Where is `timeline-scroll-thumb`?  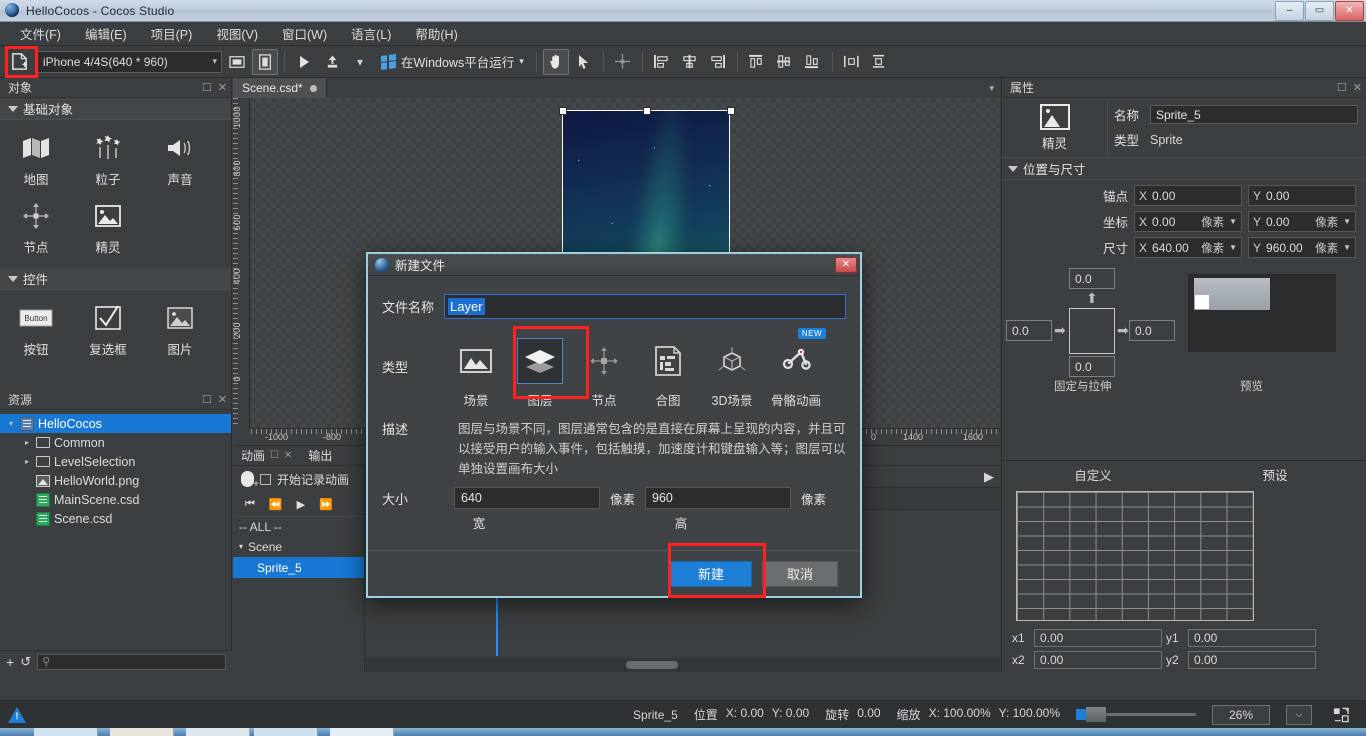 timeline-scroll-thumb is located at coordinates (652, 665).